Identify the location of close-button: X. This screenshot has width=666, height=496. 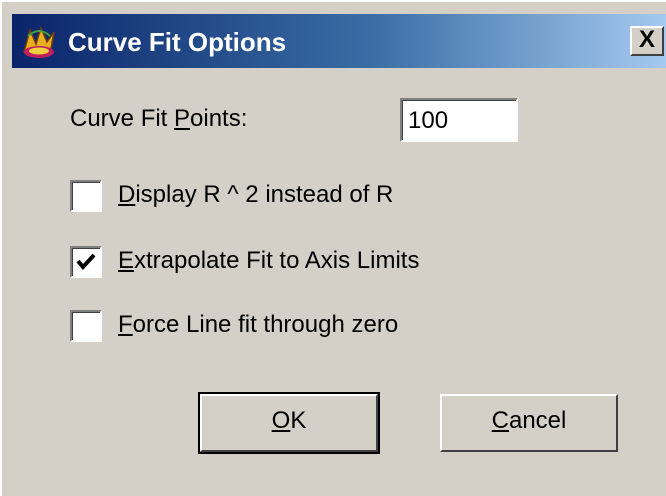
(647, 41).